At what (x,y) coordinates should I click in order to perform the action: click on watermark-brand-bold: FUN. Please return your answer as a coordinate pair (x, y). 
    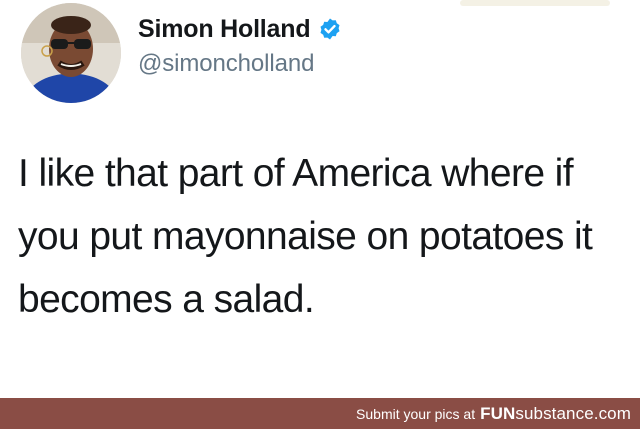
    Looking at the image, I should click on (498, 413).